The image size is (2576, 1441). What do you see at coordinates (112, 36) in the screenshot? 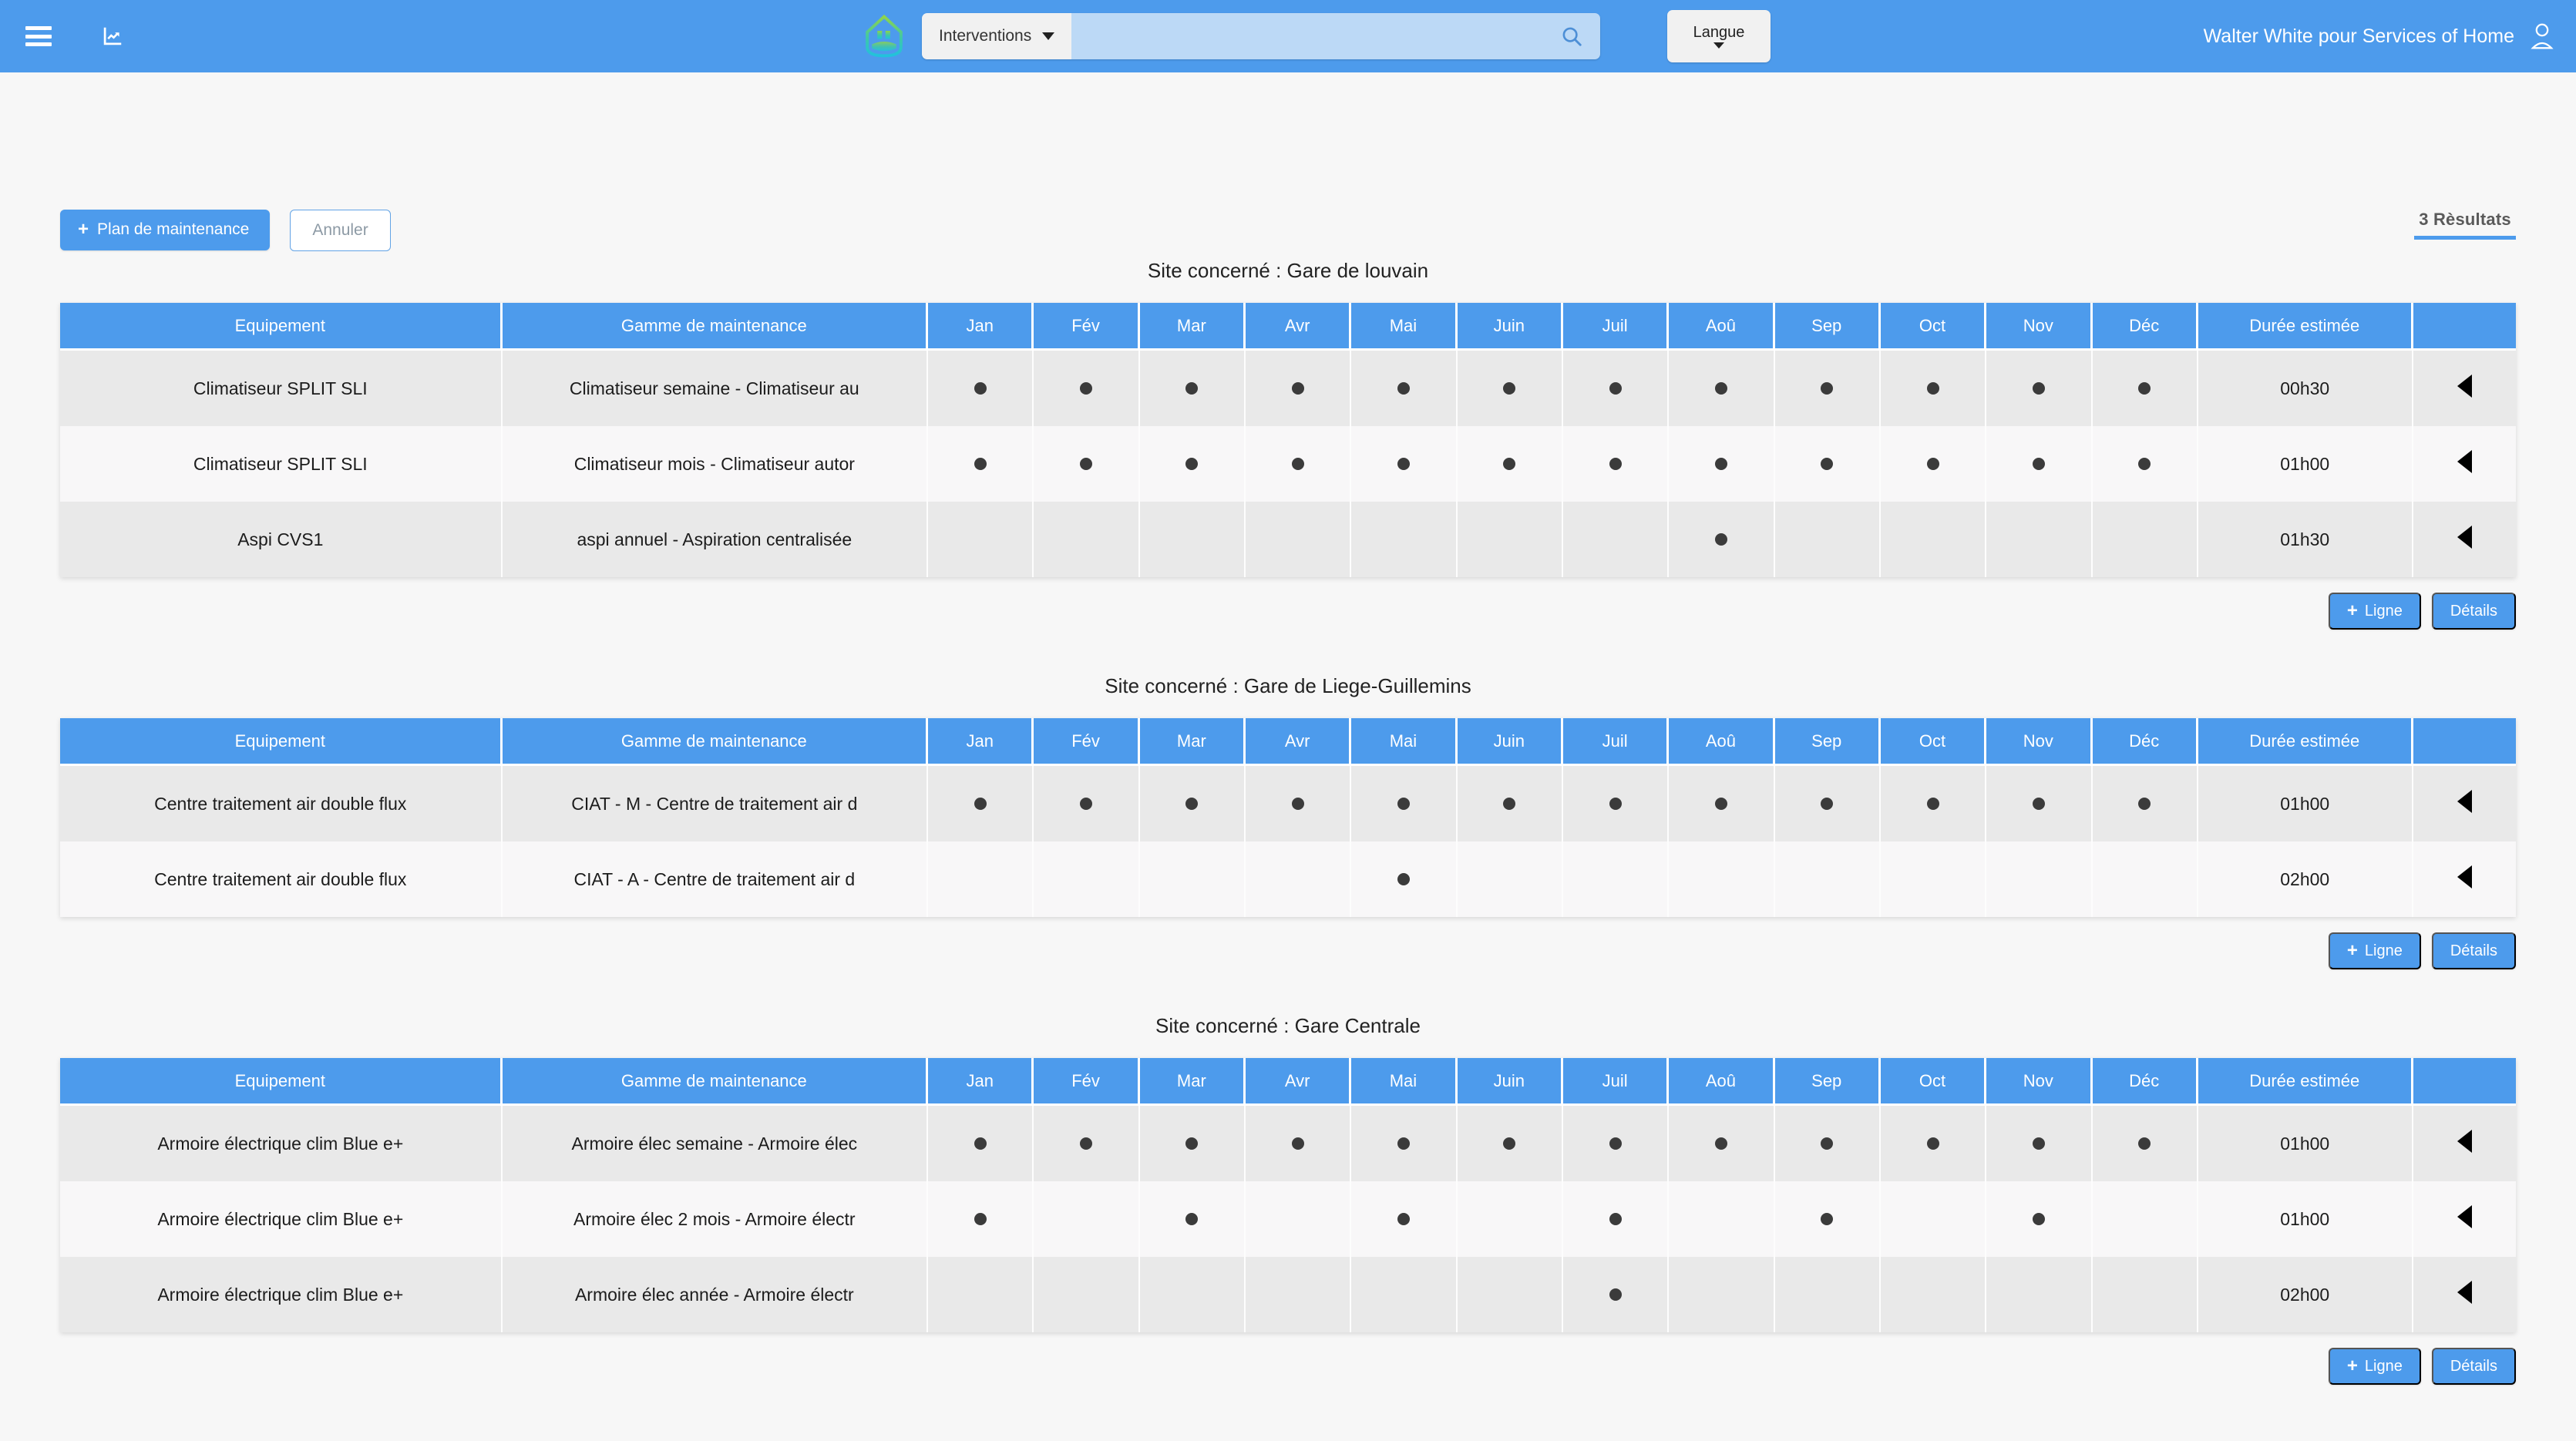
I see `analytics-button` at bounding box center [112, 36].